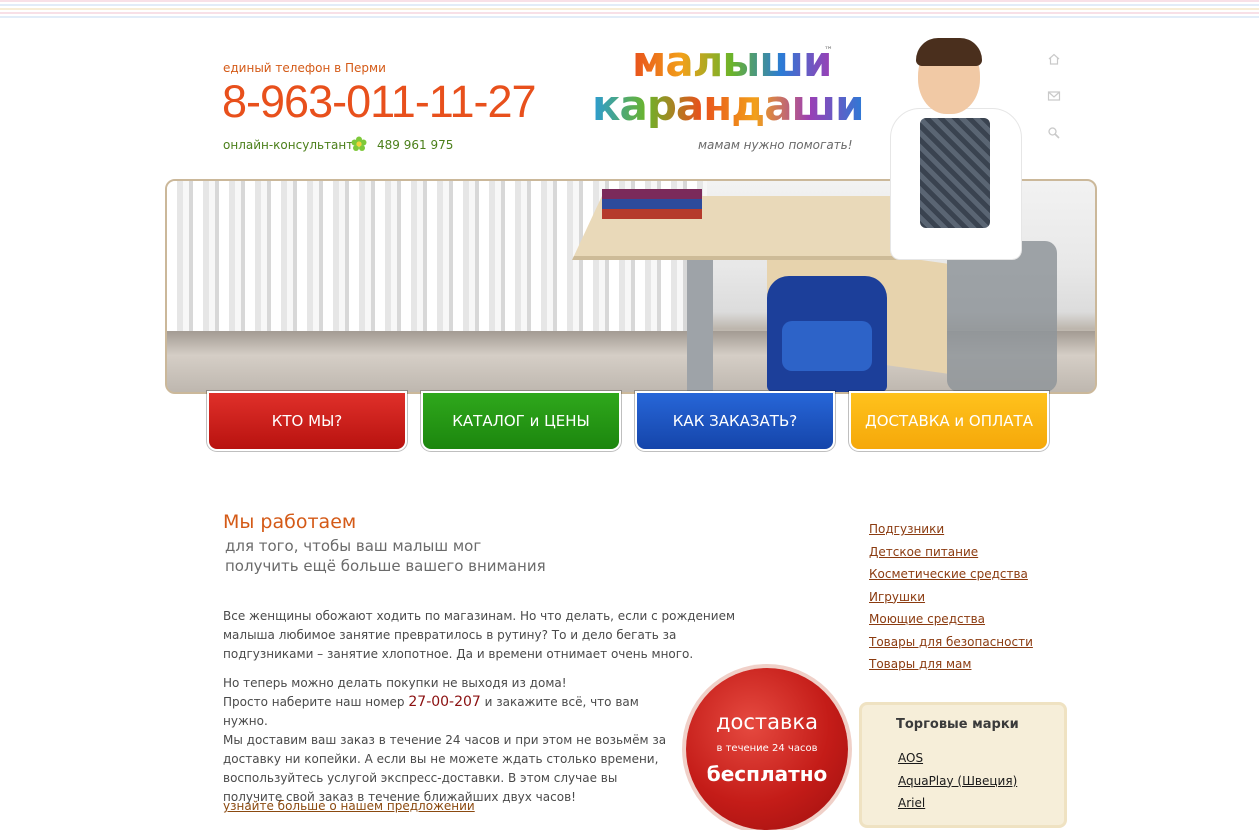 The width and height of the screenshot is (1259, 830). I want to click on order-phone-number: 27-00-207, so click(444, 702).